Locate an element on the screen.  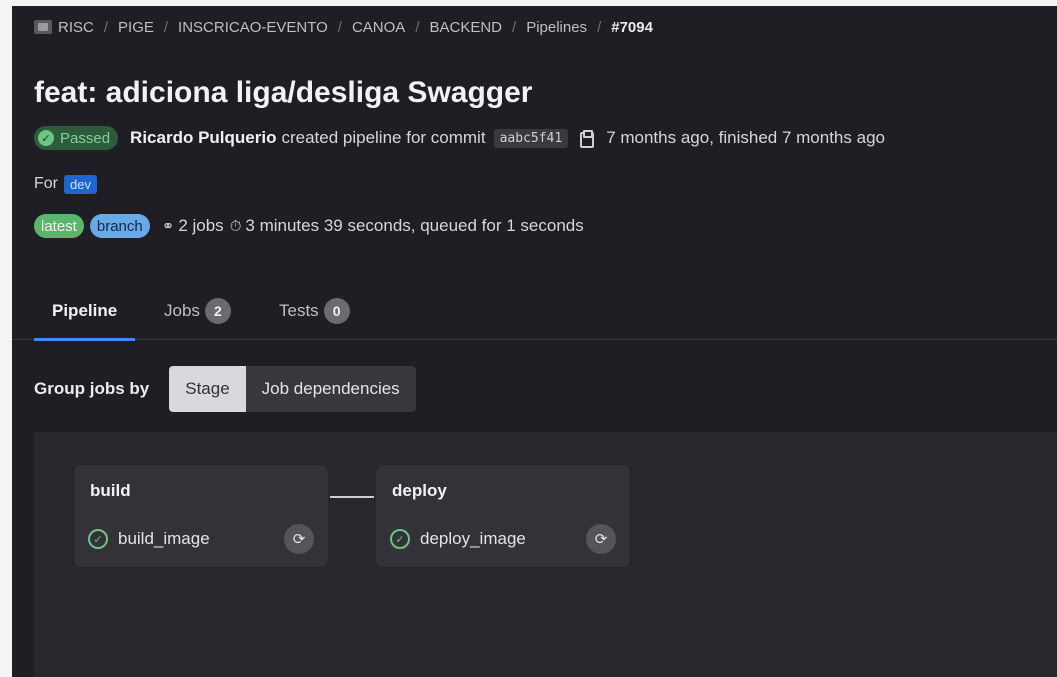
stage-name: build is located at coordinates (110, 490).